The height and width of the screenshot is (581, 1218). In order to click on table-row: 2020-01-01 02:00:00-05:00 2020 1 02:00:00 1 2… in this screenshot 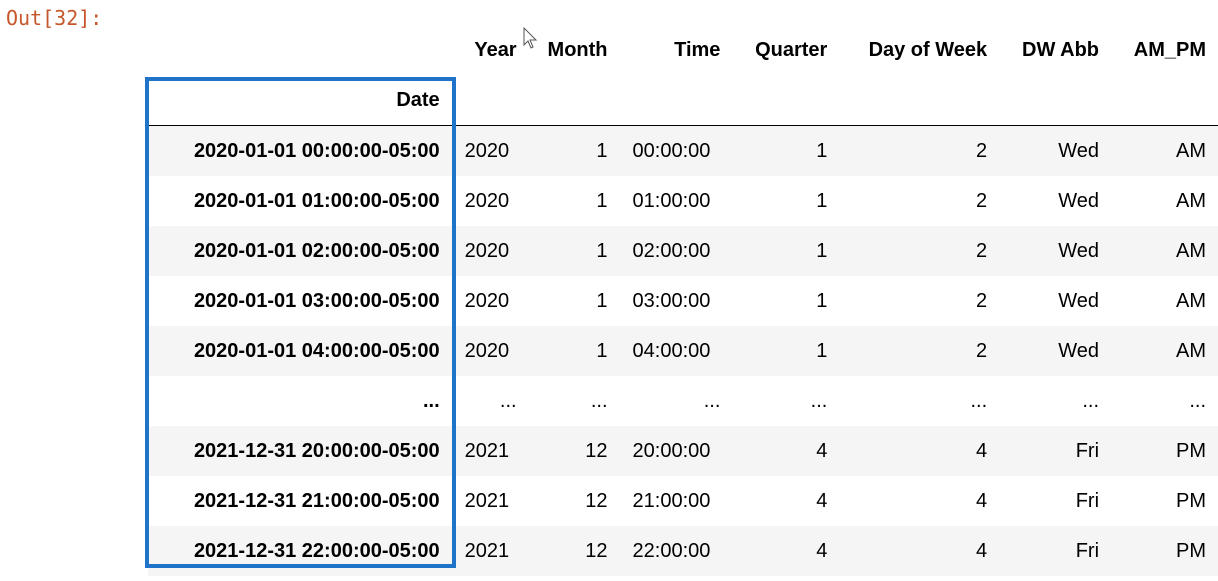, I will do `click(683, 251)`.